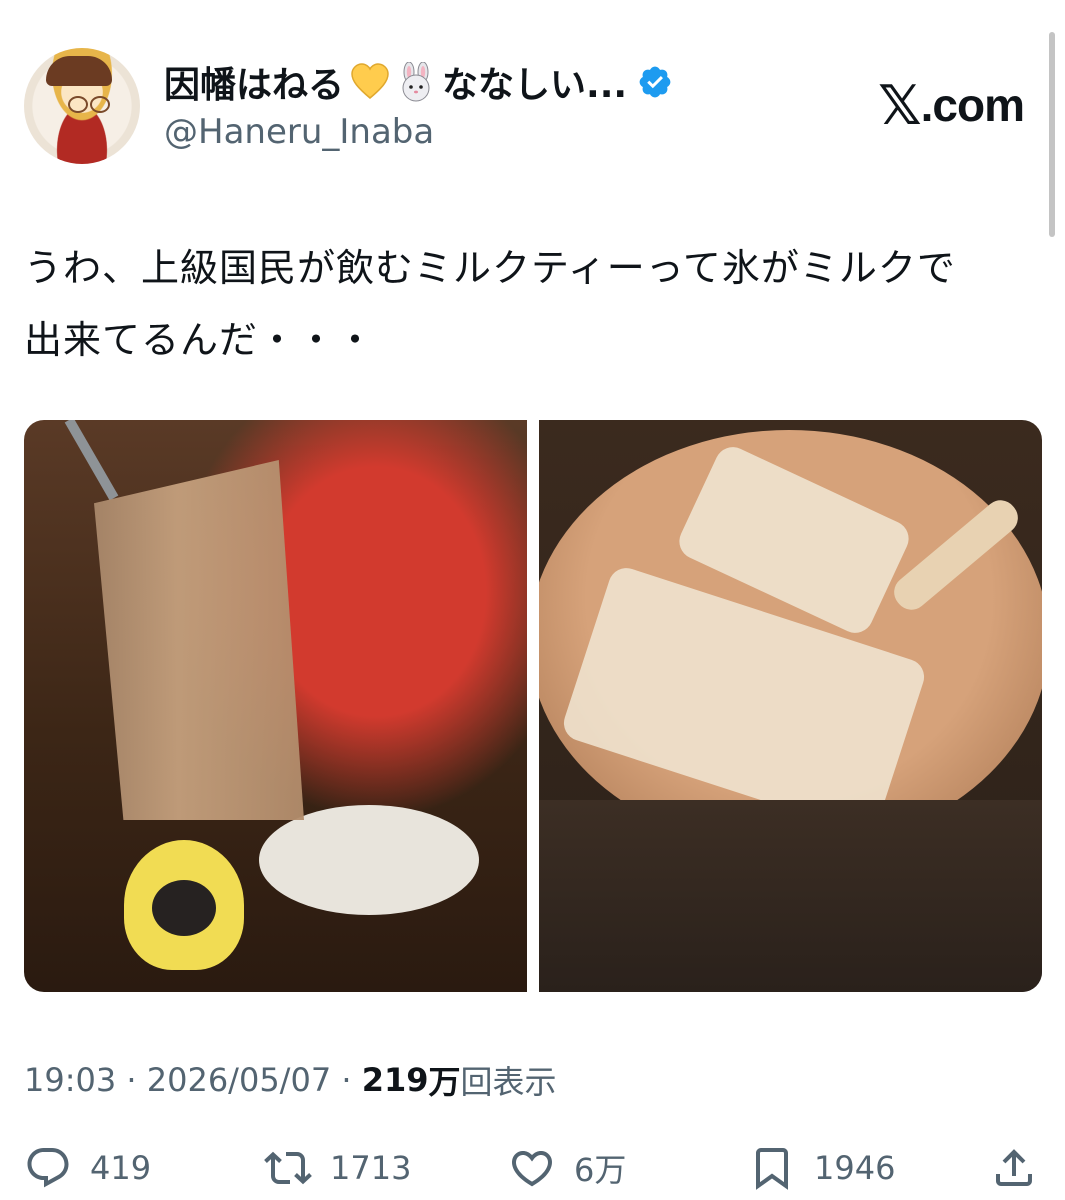 The height and width of the screenshot is (1200, 1065). Describe the element at coordinates (200, 340) in the screenshot. I see `tweet-text-line-2: 出来てるんだ・・・` at that location.